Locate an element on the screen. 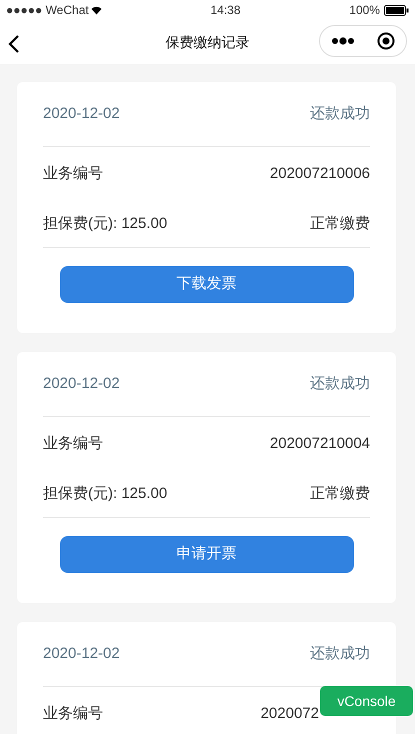 The image size is (415, 734). business-number: 202007210006 is located at coordinates (320, 174).